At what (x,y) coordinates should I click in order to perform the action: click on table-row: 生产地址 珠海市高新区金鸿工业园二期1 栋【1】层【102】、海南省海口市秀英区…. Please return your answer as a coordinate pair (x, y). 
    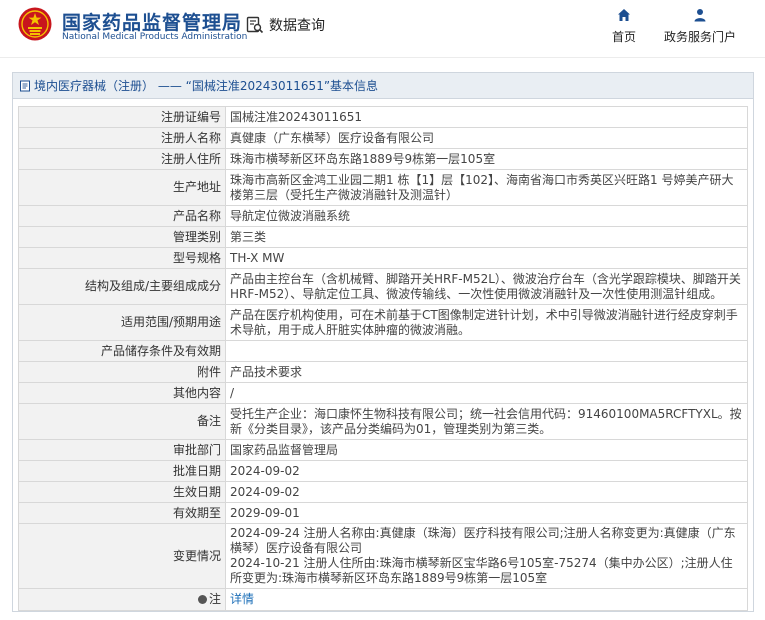
    Looking at the image, I should click on (383, 187).